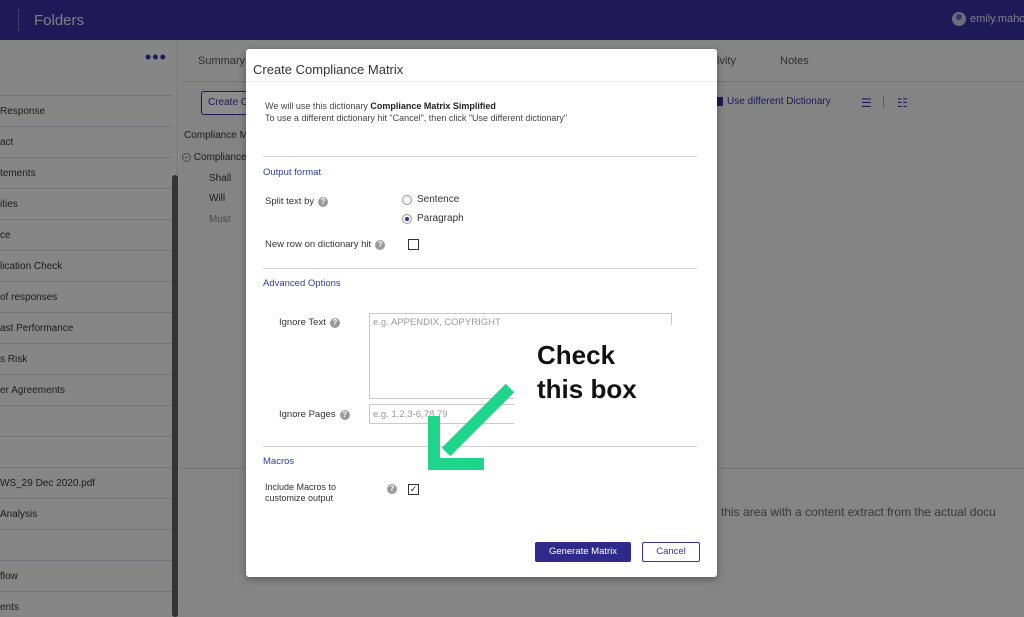 Image resolution: width=1024 pixels, height=617 pixels. I want to click on new-row-label-text: New row on dictionary hit, so click(318, 244).